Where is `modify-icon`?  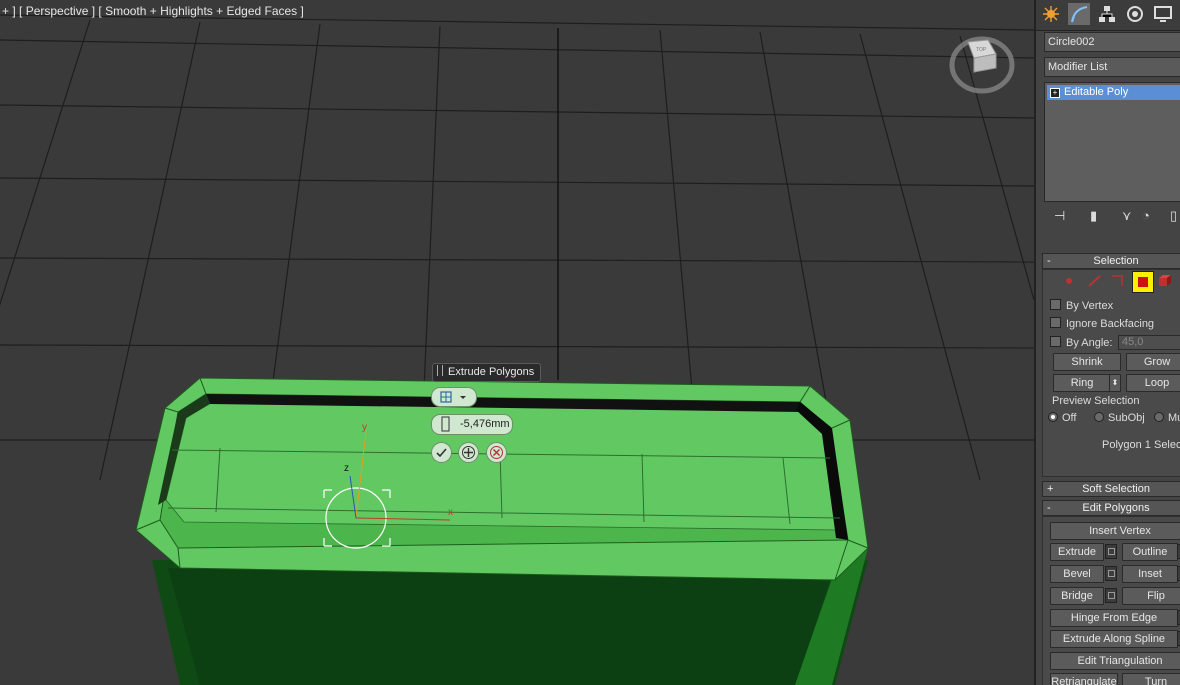 modify-icon is located at coordinates (1079, 14).